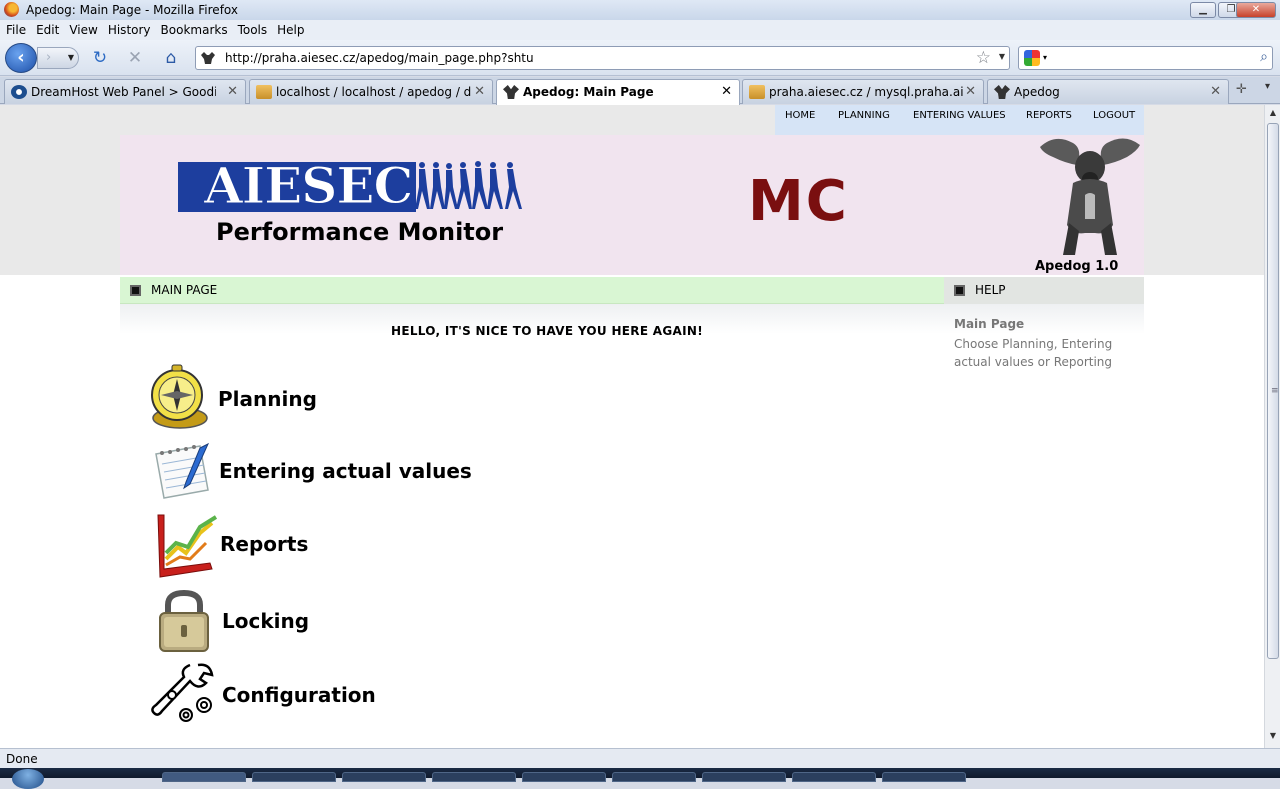 Image resolution: width=1280 pixels, height=789 pixels. I want to click on tab-list-icon: ▾, so click(1267, 86).